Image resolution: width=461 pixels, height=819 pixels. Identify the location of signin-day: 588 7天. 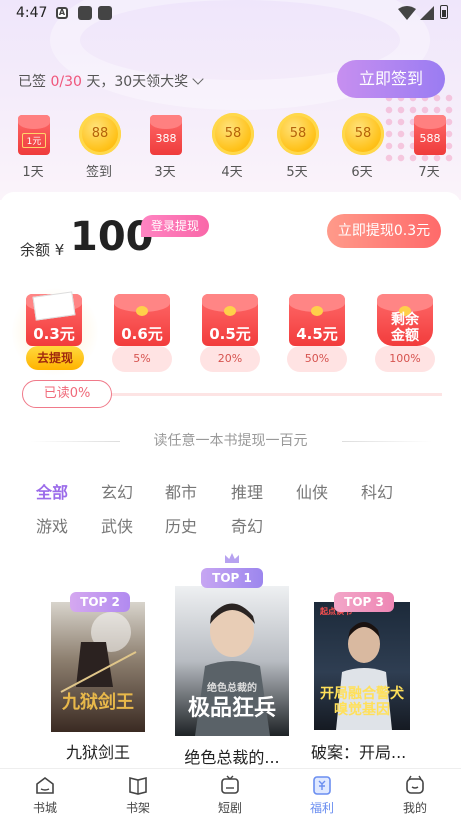
(429, 148).